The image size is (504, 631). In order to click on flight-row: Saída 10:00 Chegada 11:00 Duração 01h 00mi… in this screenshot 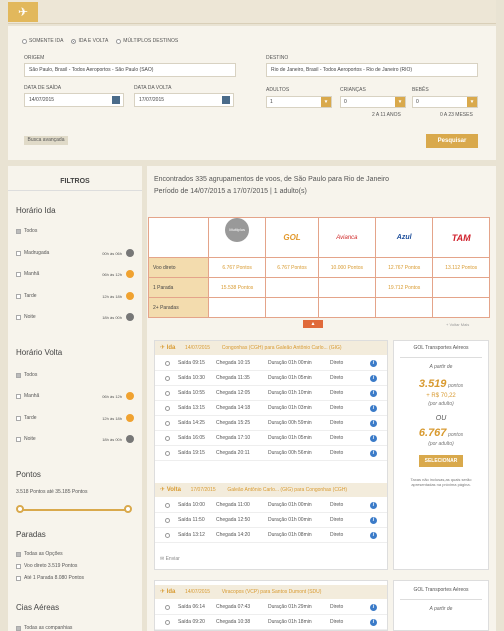, I will do `click(271, 505)`.